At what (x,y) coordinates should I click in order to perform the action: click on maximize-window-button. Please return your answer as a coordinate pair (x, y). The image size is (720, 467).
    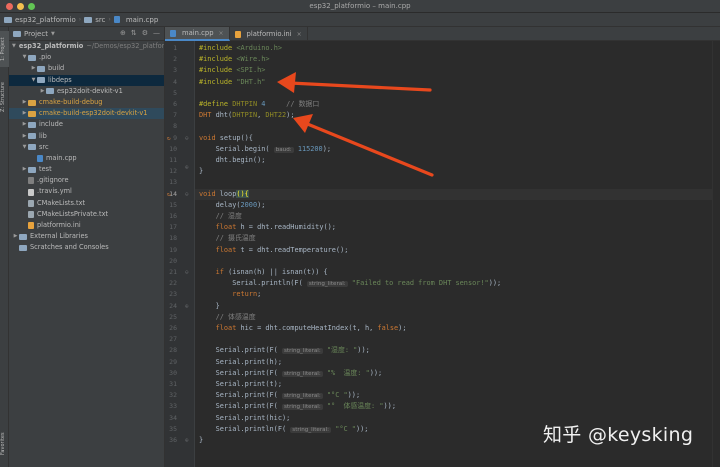
    Looking at the image, I should click on (31, 6).